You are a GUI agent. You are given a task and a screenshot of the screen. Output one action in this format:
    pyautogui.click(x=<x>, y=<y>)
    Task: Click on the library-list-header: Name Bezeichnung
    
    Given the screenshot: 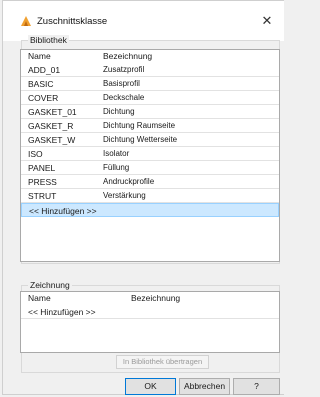 What is the action you would take?
    pyautogui.click(x=150, y=56)
    